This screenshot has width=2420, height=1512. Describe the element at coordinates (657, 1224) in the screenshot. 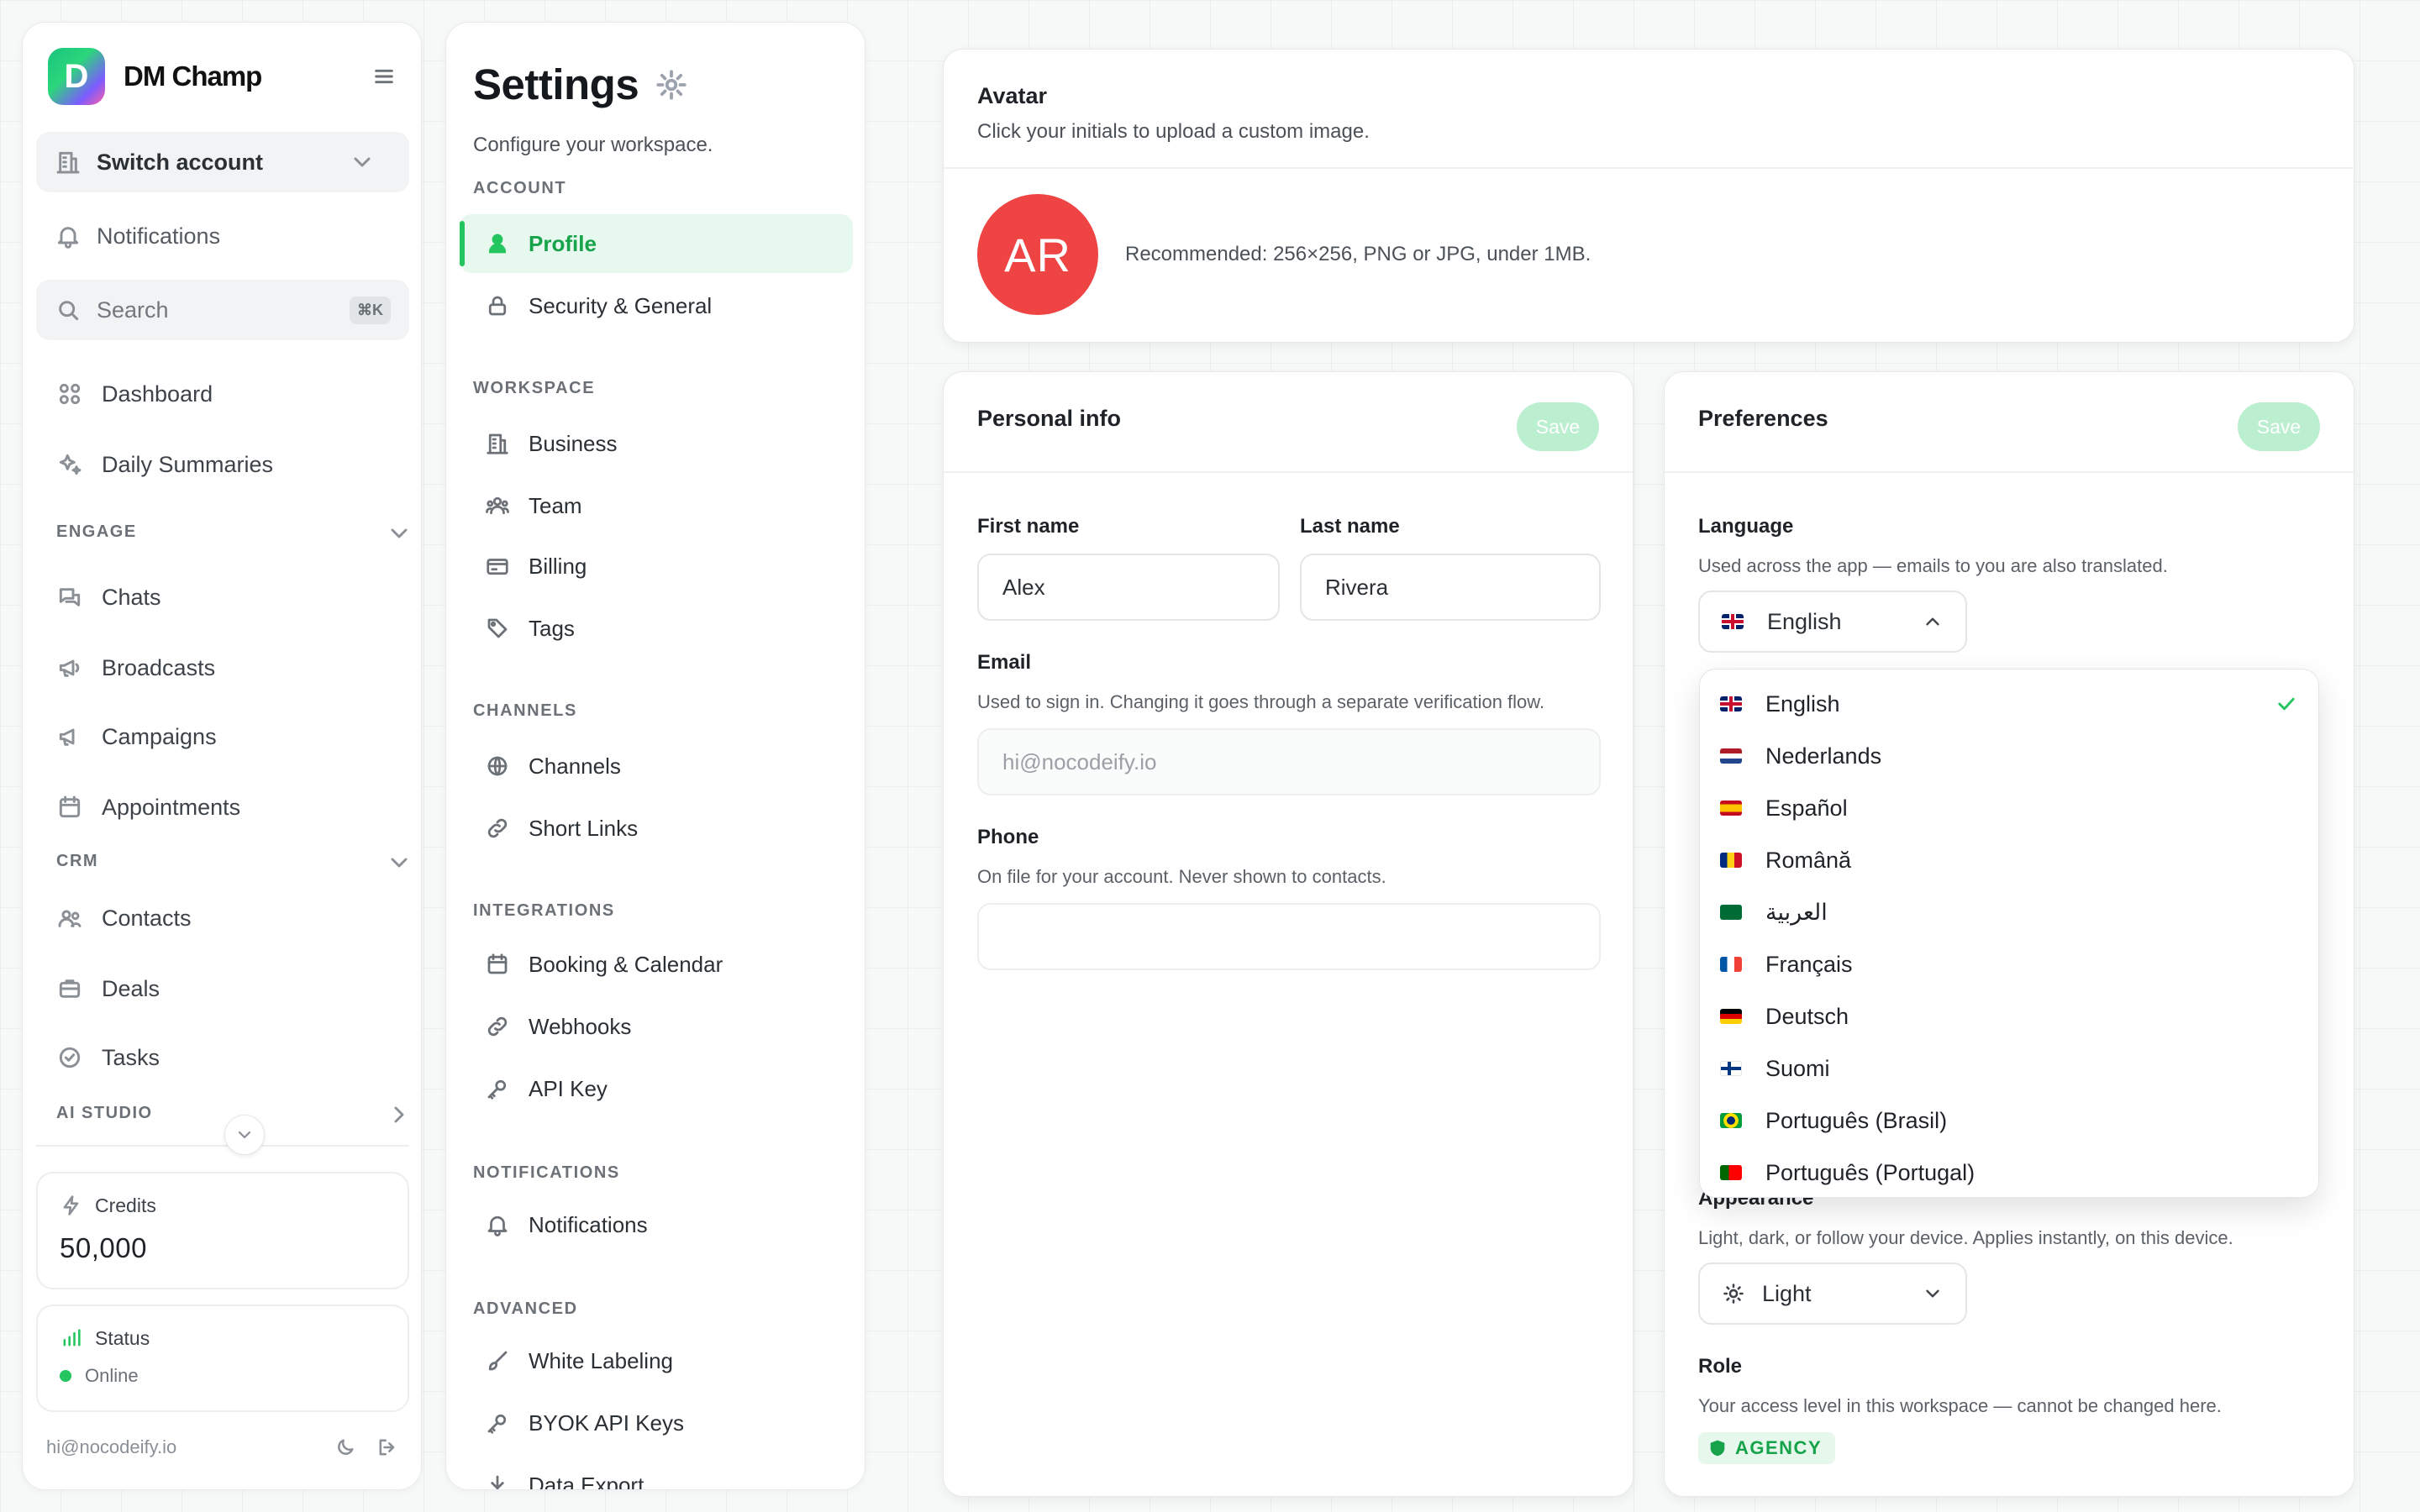

I see `settings-nav-notifications: Notifications` at that location.